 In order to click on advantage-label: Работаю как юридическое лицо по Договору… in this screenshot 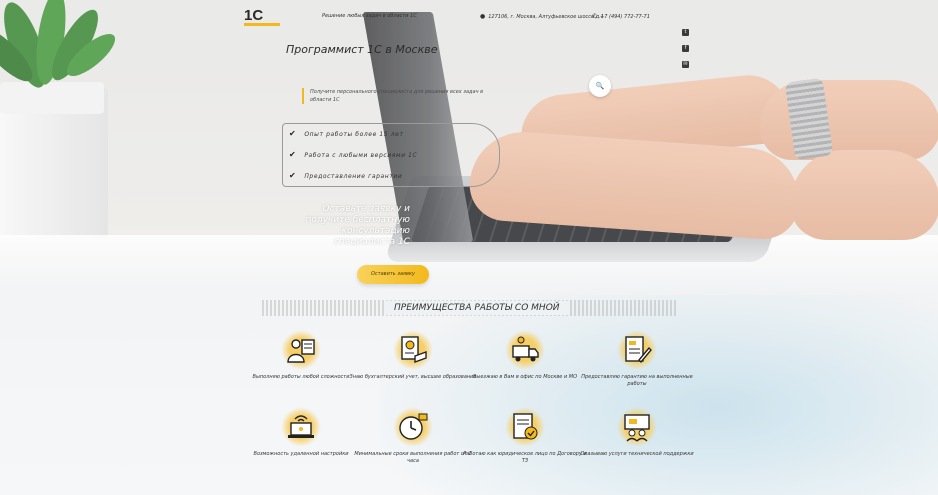, I will do `click(525, 457)`.